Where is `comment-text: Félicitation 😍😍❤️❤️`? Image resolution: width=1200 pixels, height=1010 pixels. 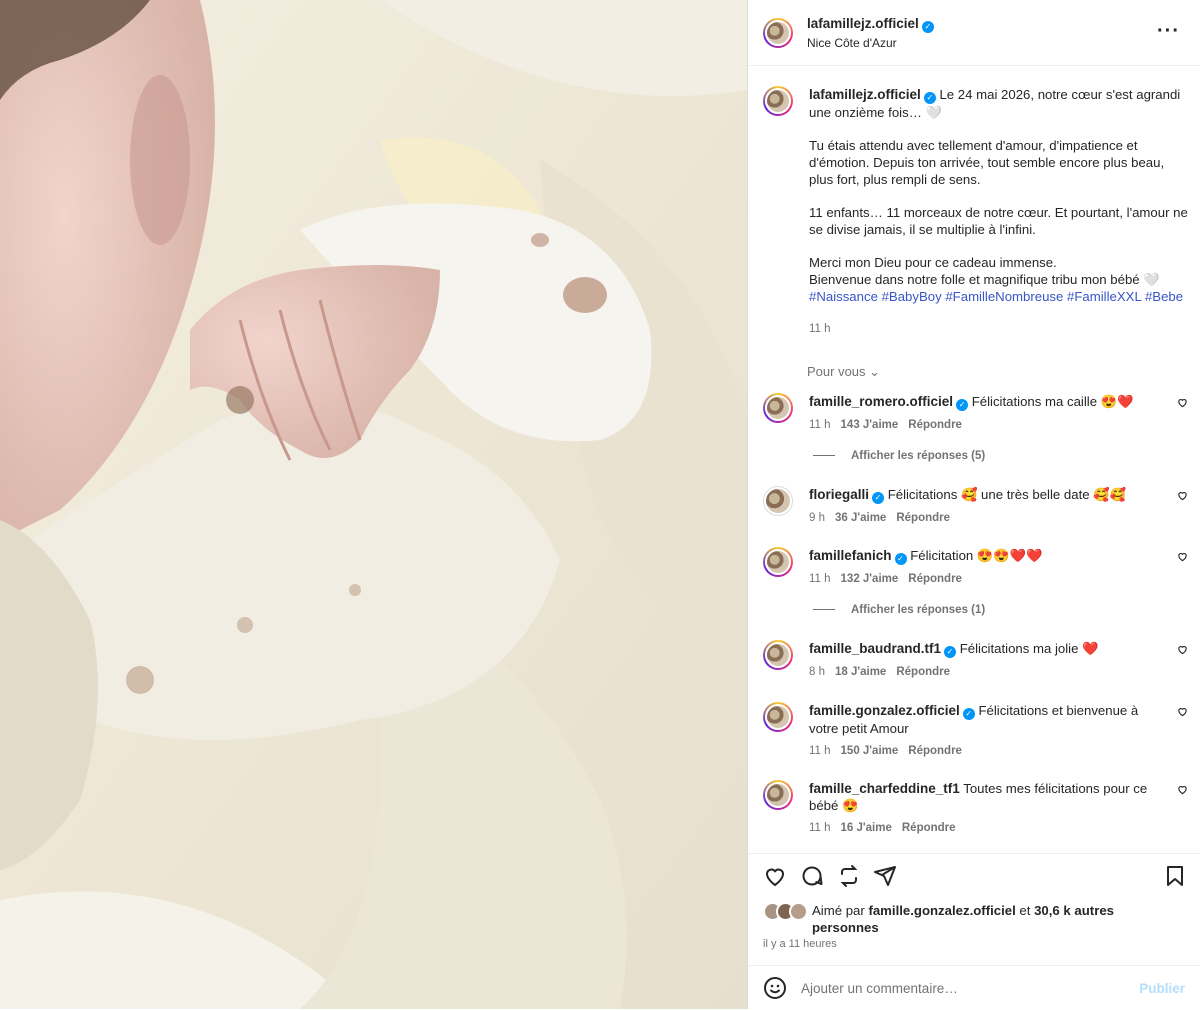
comment-text: Félicitation 😍😍❤️❤️ is located at coordinates (976, 555).